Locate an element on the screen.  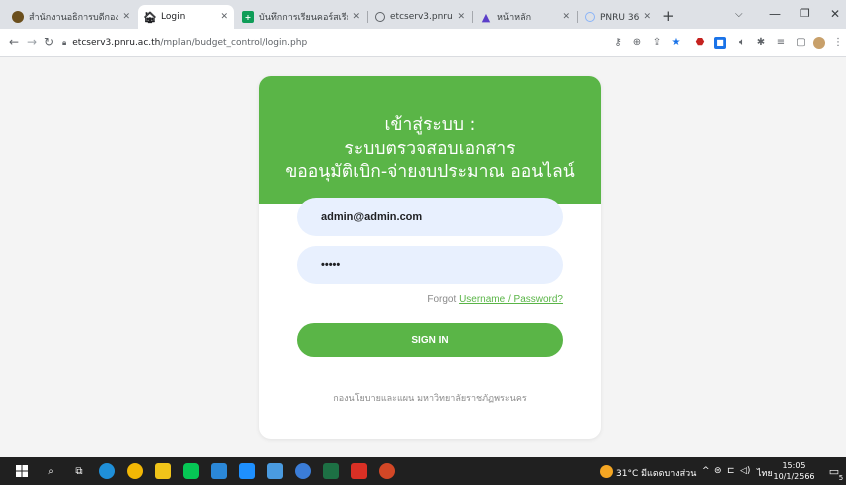
university-logo-icon is located at coordinates (18, 17).